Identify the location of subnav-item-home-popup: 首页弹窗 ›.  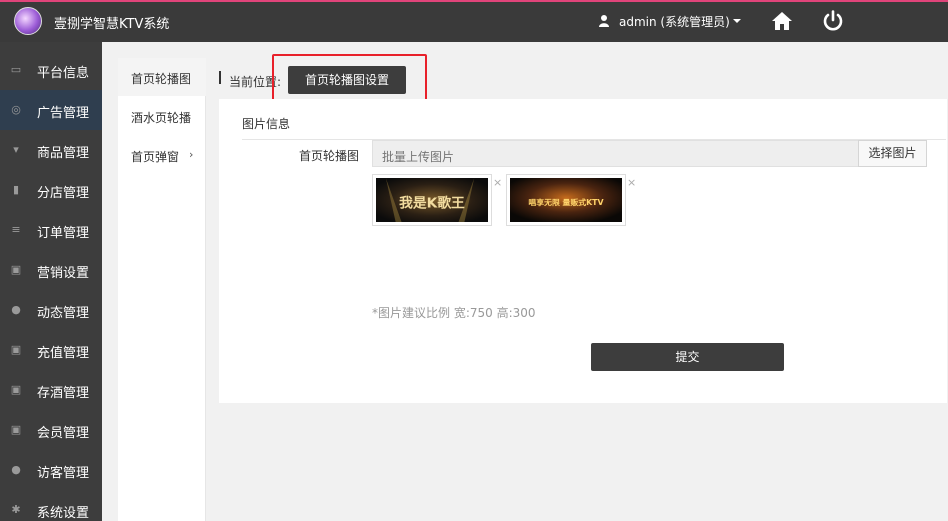
(162, 155).